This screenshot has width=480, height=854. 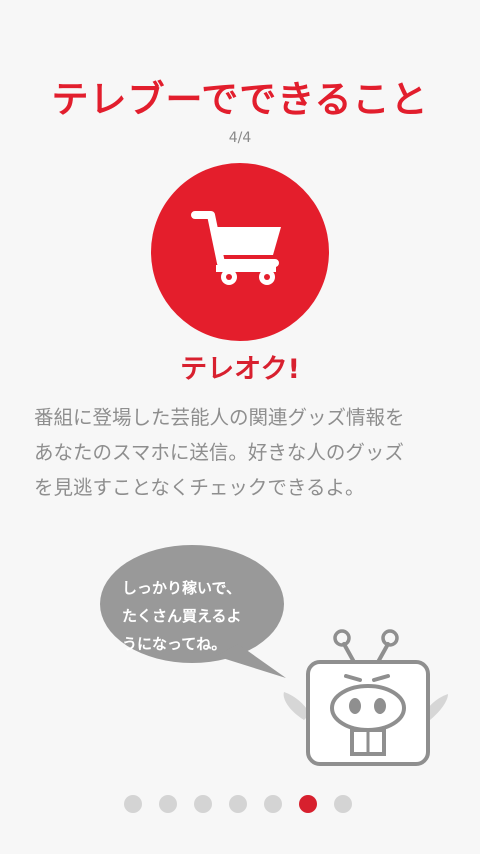 What do you see at coordinates (240, 138) in the screenshot?
I see `page-counter: 4/4` at bounding box center [240, 138].